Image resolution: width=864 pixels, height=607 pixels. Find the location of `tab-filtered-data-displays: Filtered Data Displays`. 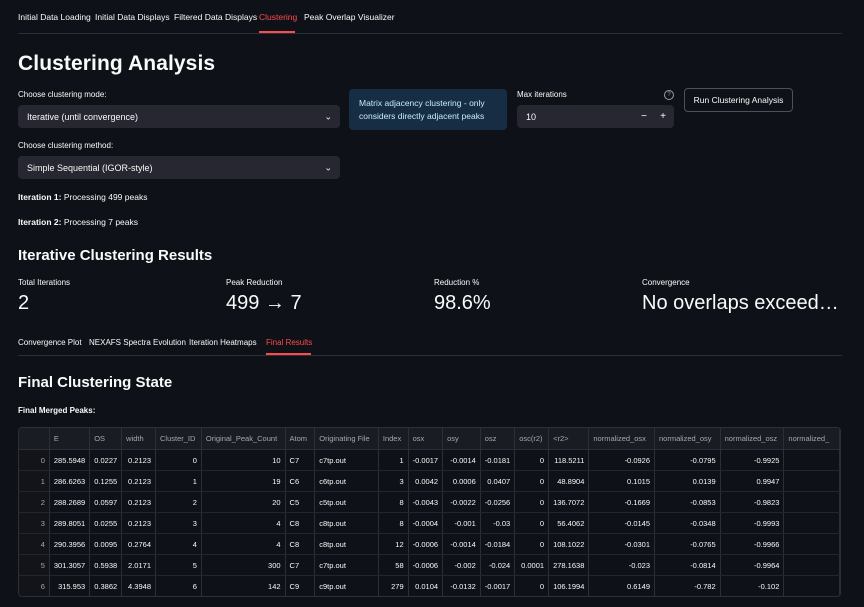

tab-filtered-data-displays: Filtered Data Displays is located at coordinates (215, 17).